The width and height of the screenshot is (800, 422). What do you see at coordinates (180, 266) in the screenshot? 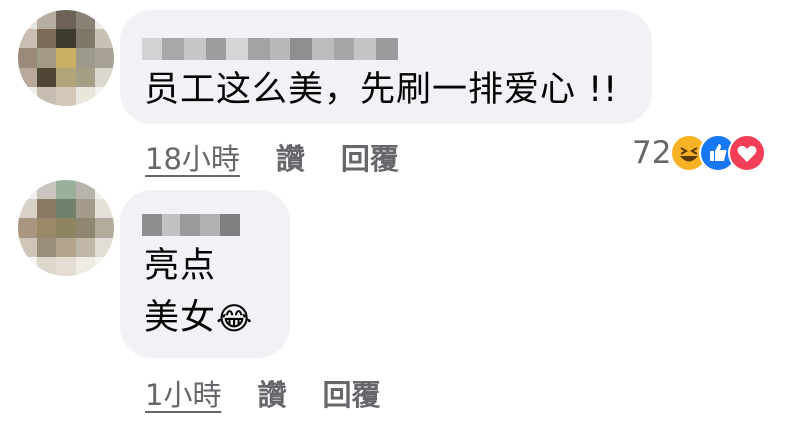
I see `comment-text-line: 亮点` at bounding box center [180, 266].